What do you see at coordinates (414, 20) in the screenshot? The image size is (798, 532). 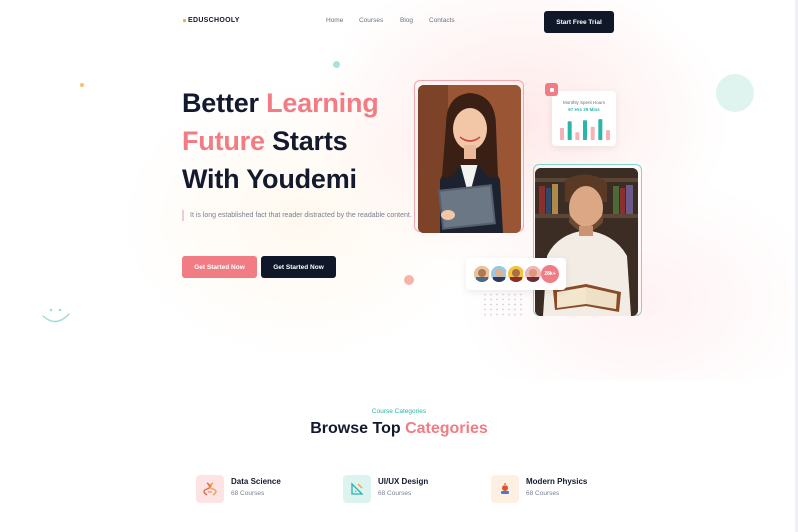 I see `nav-blog: Blog` at bounding box center [414, 20].